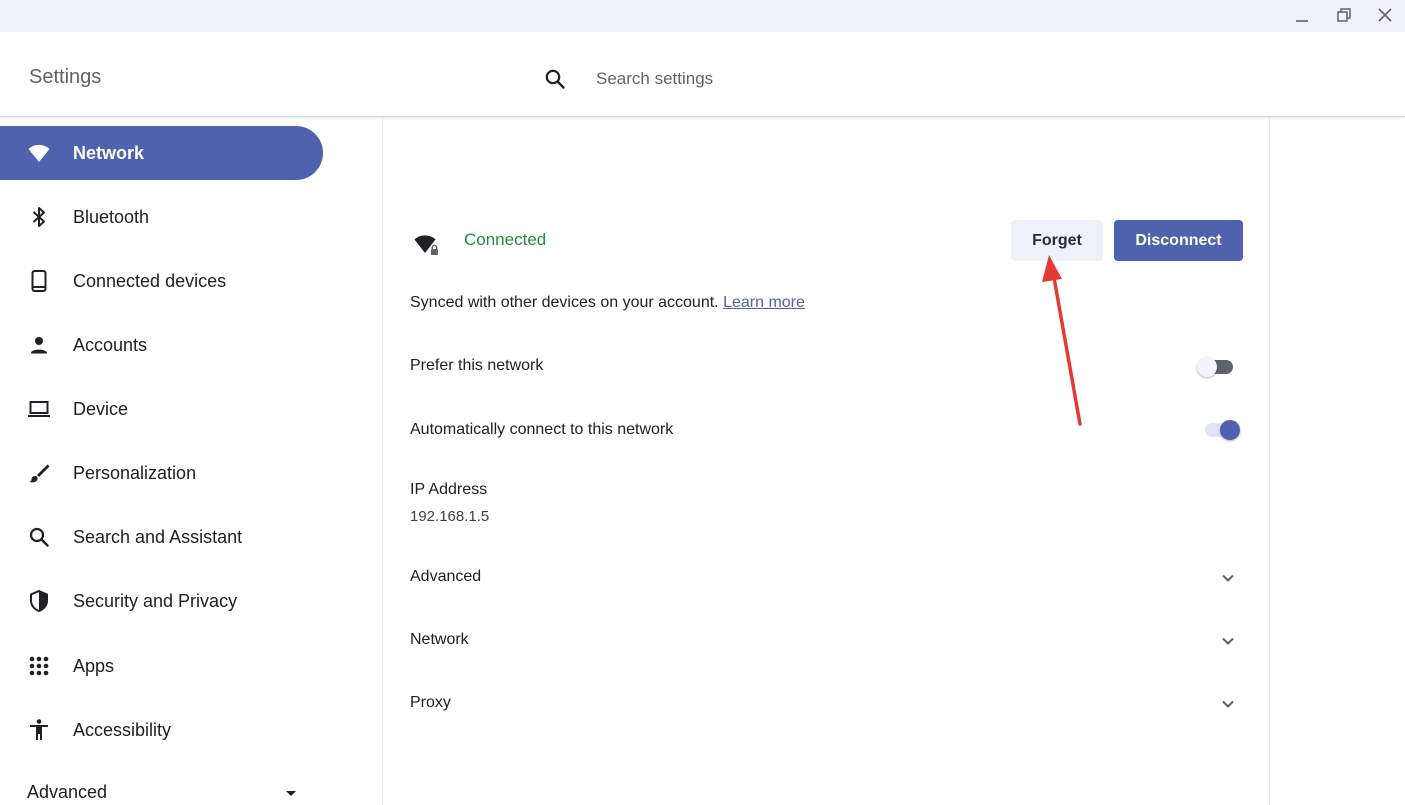  Describe the element at coordinates (101, 408) in the screenshot. I see `sidebar-item-label: Device` at that location.